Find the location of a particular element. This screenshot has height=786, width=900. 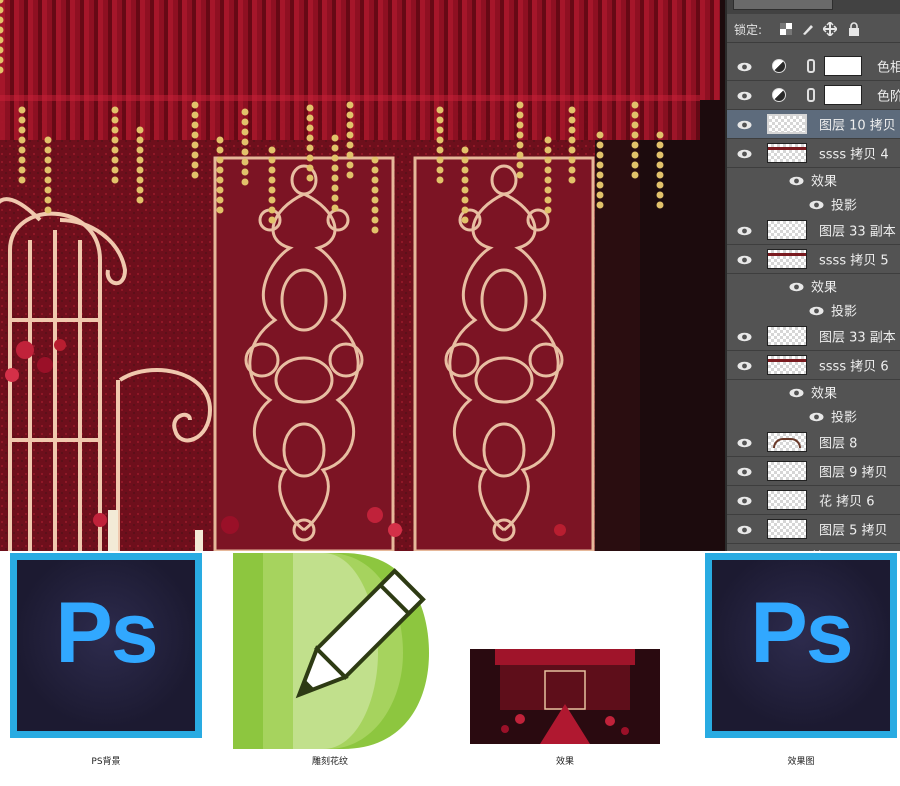

lock-image-pixels-icon is located at coordinates (808, 29).